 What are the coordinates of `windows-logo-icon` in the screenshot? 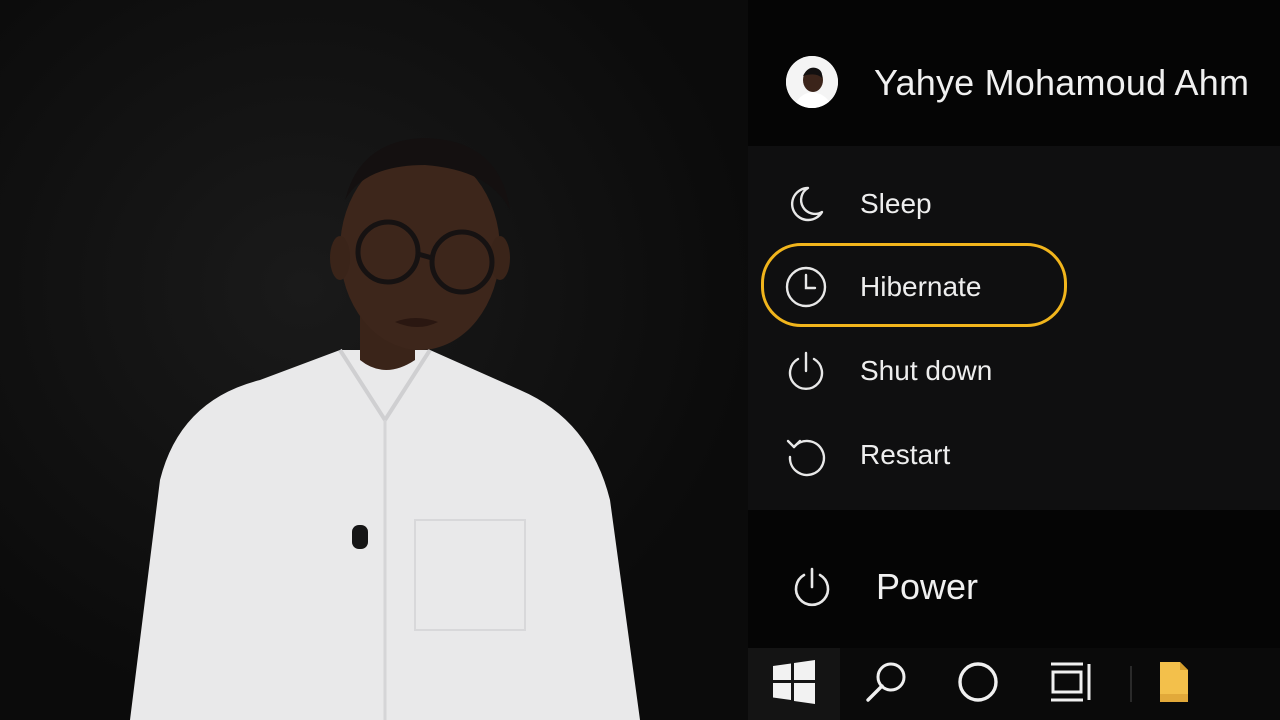 It's located at (794, 684).